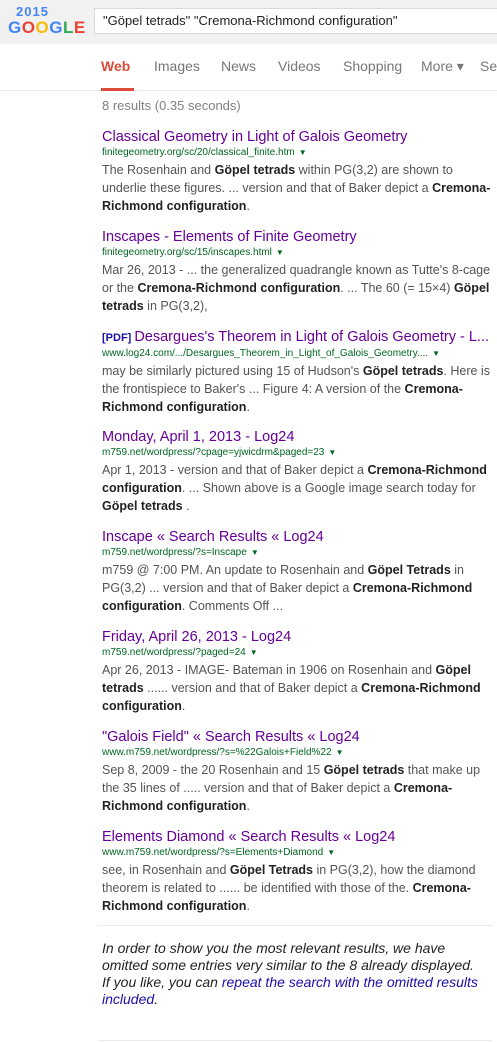  I want to click on result-title-link: Inscapes - Elements of Finite Geometry, so click(297, 237).